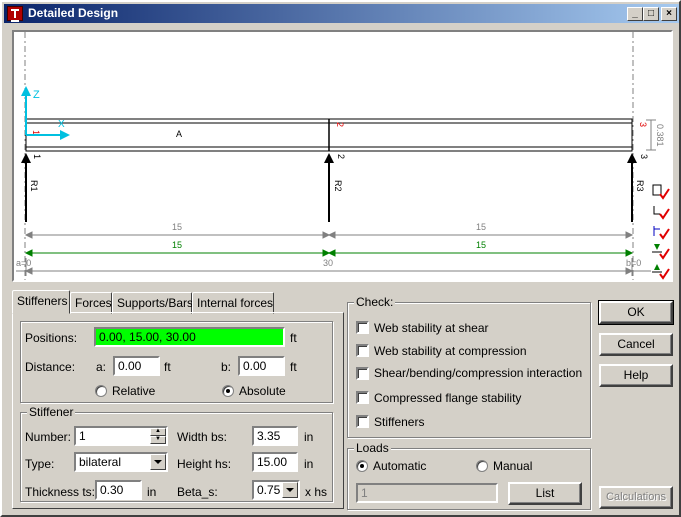 The height and width of the screenshot is (517, 681). I want to click on span-2-gray-label: 15, so click(481, 227).